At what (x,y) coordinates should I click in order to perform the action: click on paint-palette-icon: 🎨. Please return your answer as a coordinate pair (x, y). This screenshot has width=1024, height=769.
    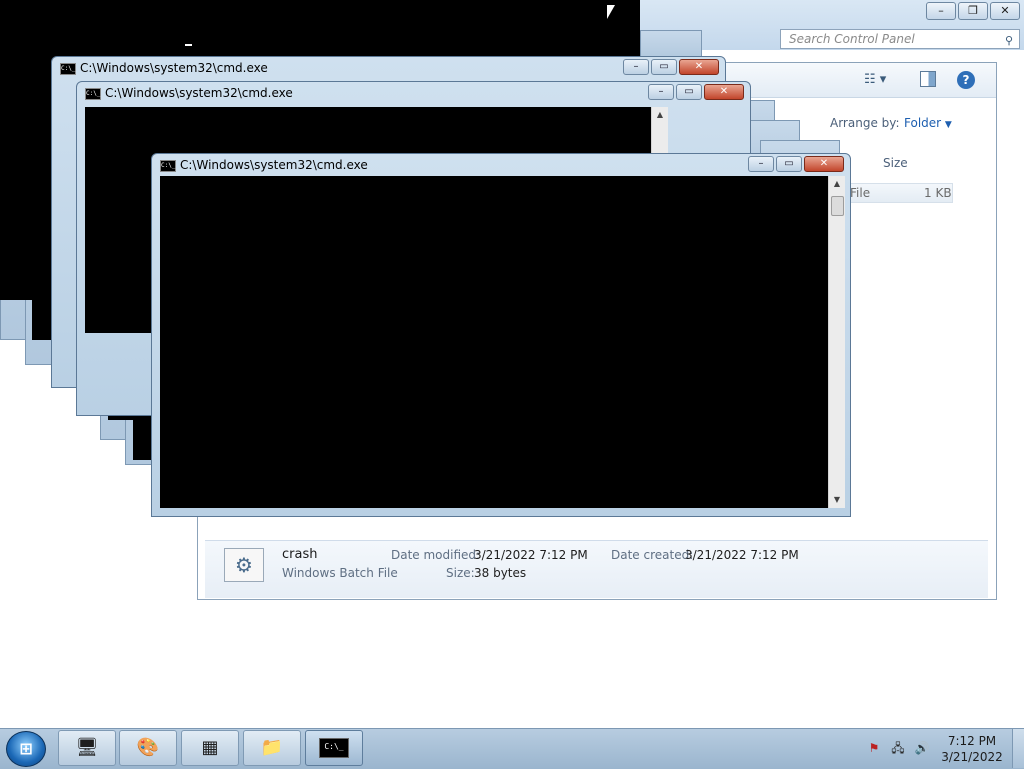
    Looking at the image, I should click on (148, 747).